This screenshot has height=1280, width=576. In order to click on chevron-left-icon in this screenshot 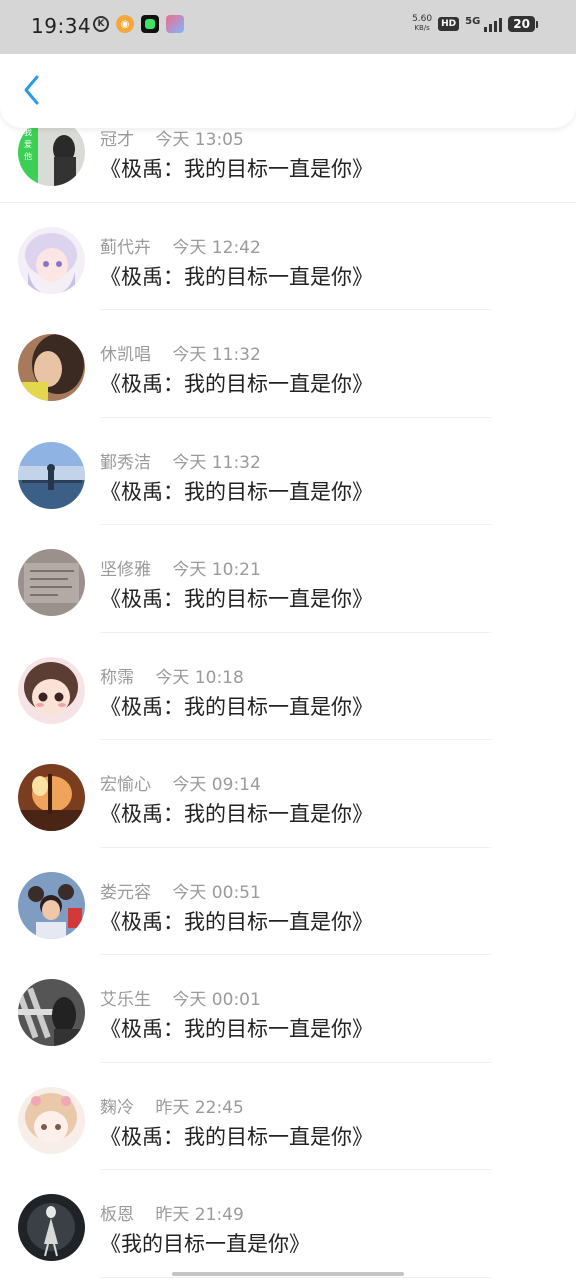, I will do `click(31, 90)`.